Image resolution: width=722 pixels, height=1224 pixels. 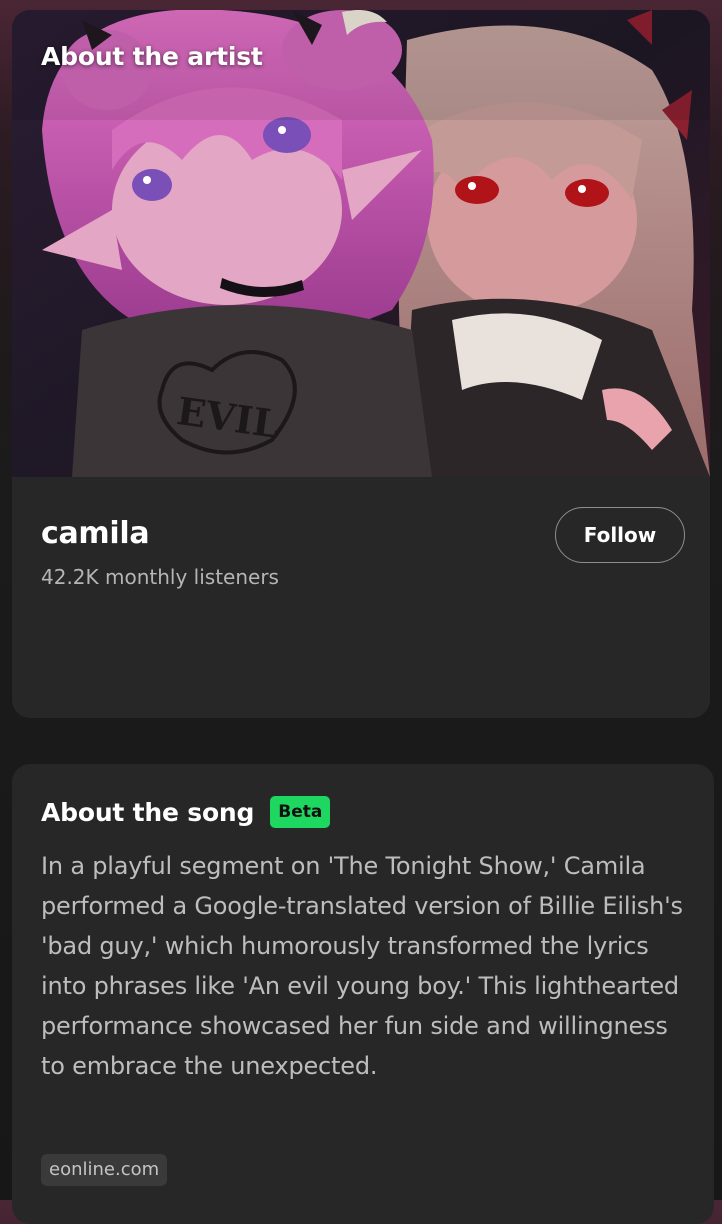 I want to click on monthly-listeners: 42.2K monthly listeners, so click(x=160, y=577).